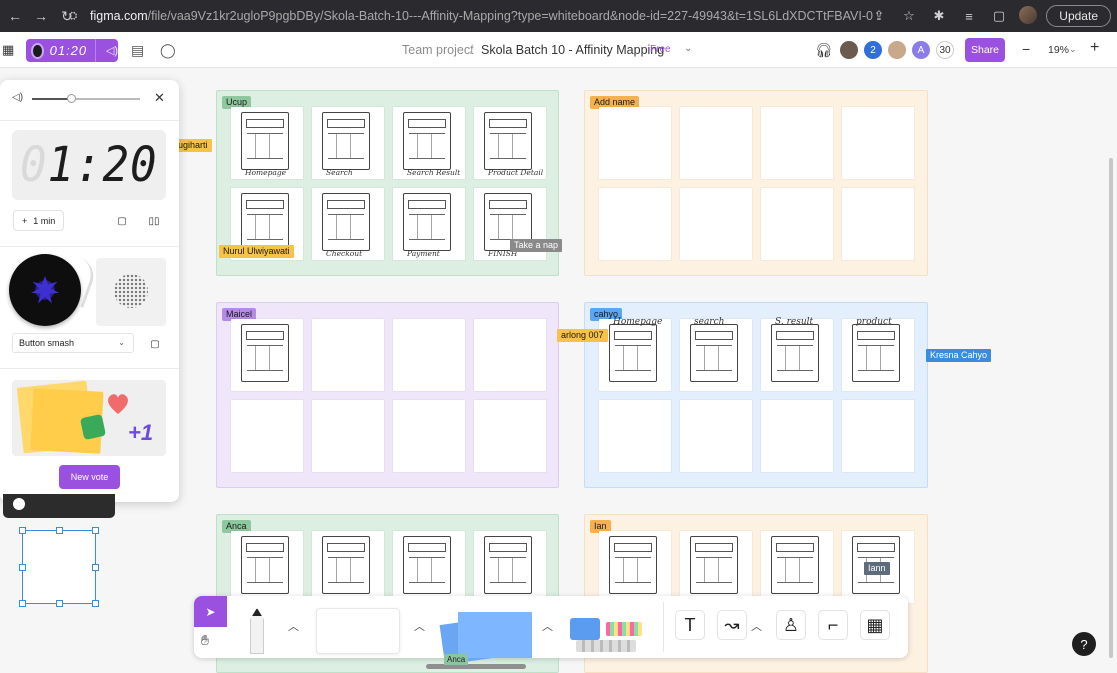 This screenshot has width=1117, height=673. Describe the element at coordinates (257, 631) in the screenshot. I see `marker-tool-icon` at that location.